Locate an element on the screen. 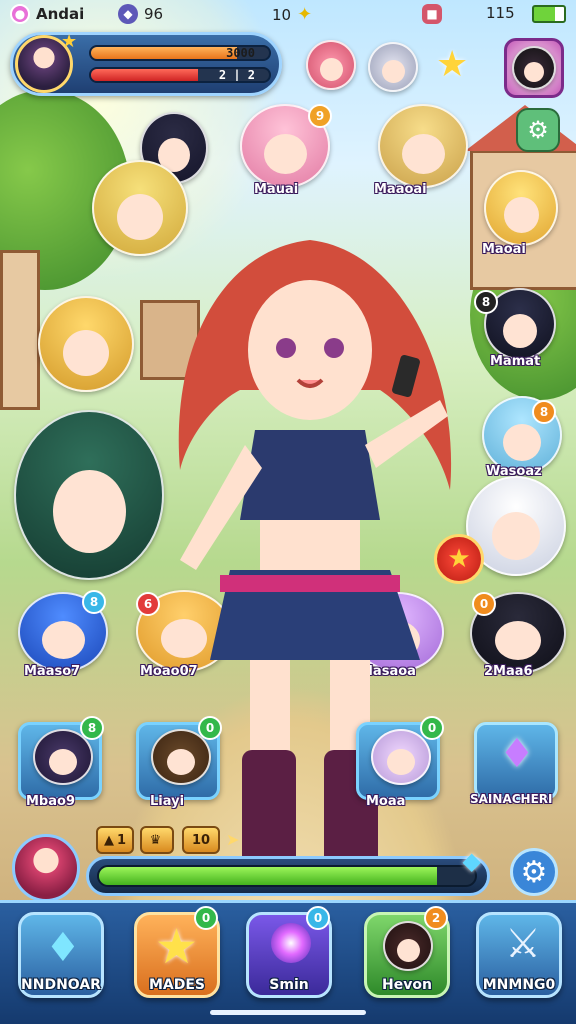 This screenshot has height=1024, width=576. hp-fill is located at coordinates (164, 53).